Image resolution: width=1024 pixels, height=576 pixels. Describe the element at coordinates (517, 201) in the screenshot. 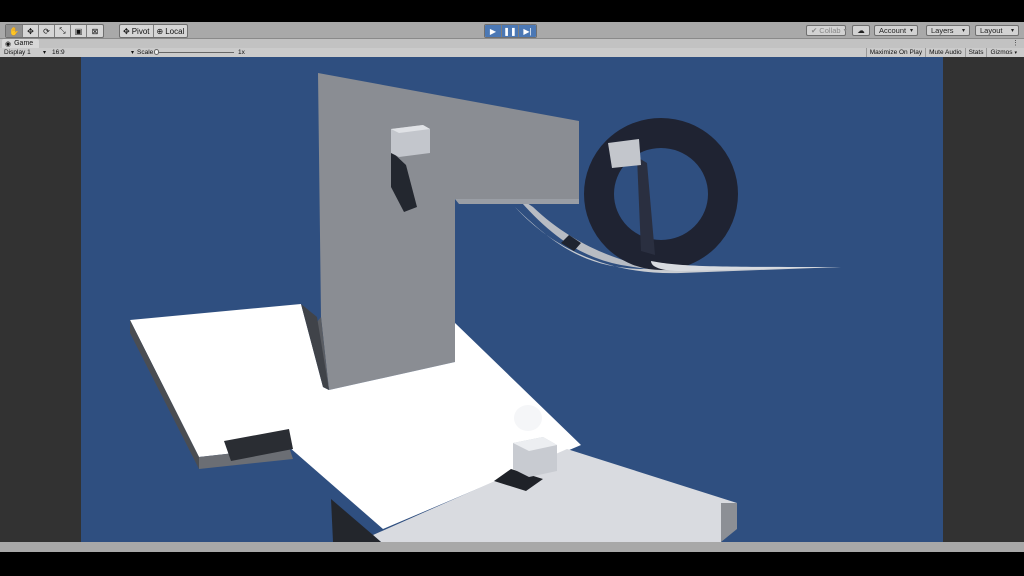

I see `wall-ledge` at that location.